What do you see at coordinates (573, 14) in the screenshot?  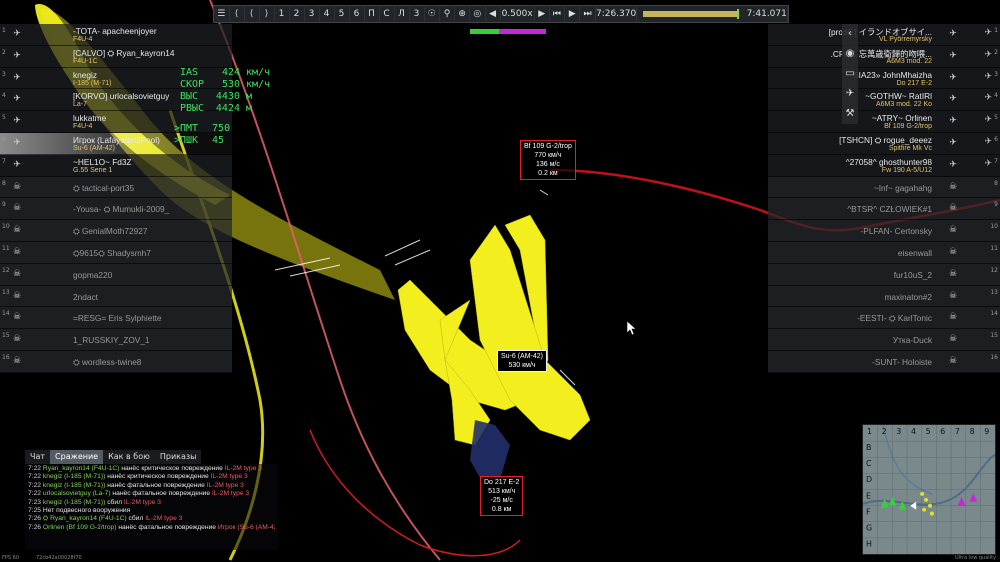 I see `play-icon: ▶` at bounding box center [573, 14].